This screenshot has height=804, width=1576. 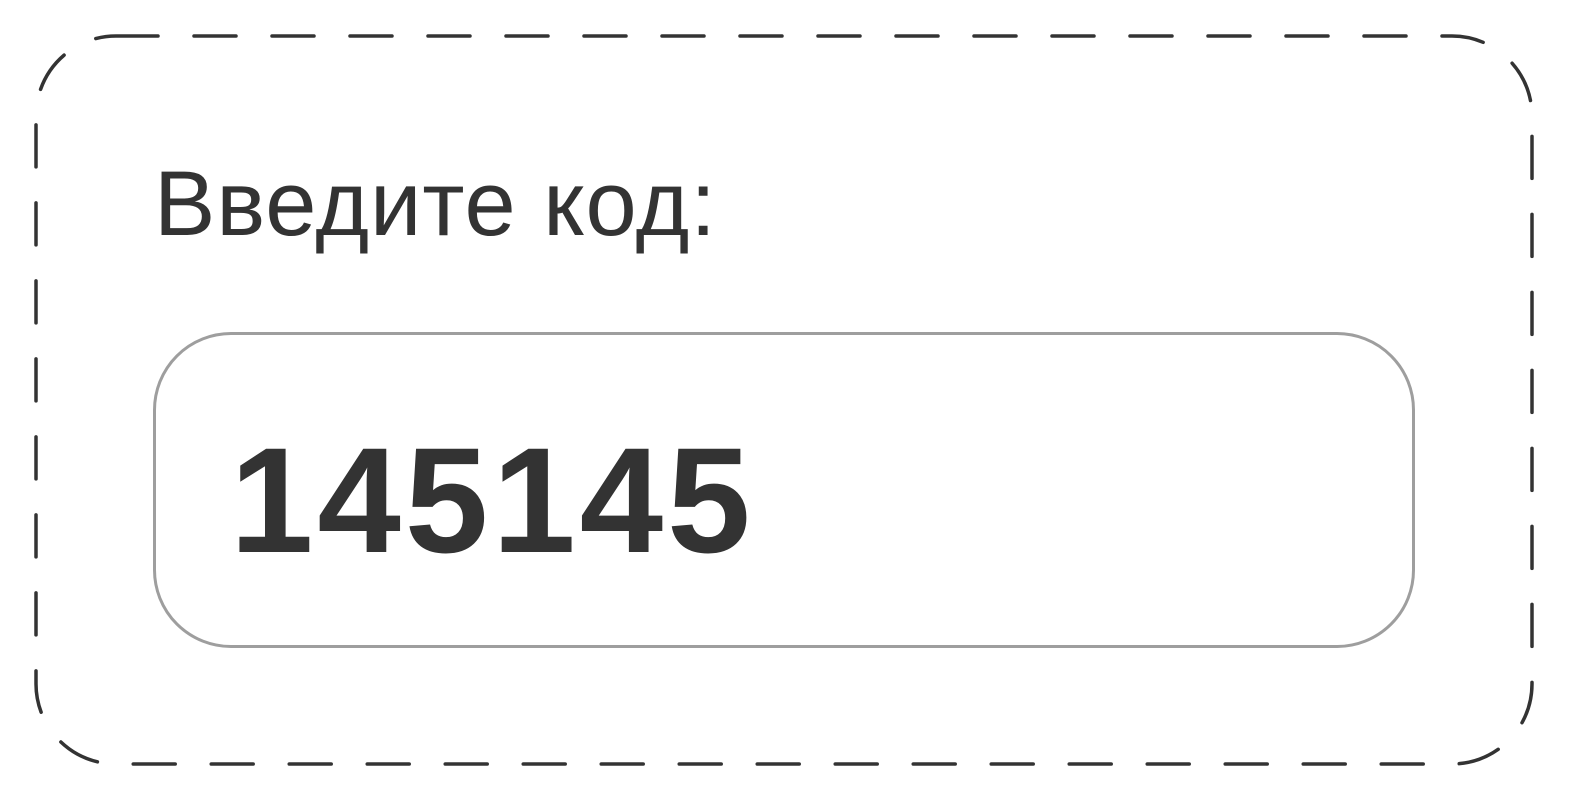 I want to click on code-prompt-label: Введите код:, so click(x=435, y=204).